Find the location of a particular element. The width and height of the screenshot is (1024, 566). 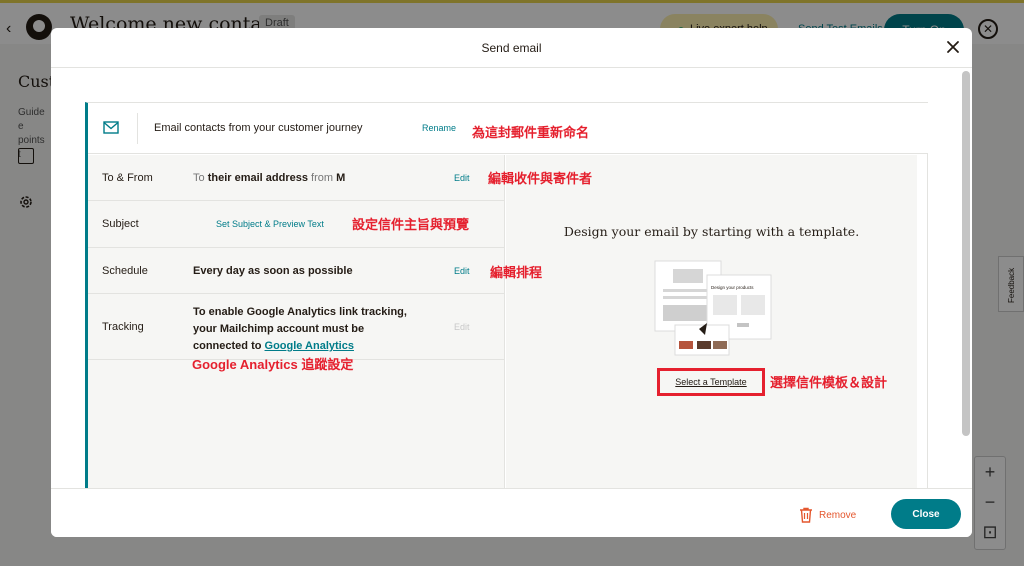

schedule-value: Every day as soon as possible is located at coordinates (273, 271).